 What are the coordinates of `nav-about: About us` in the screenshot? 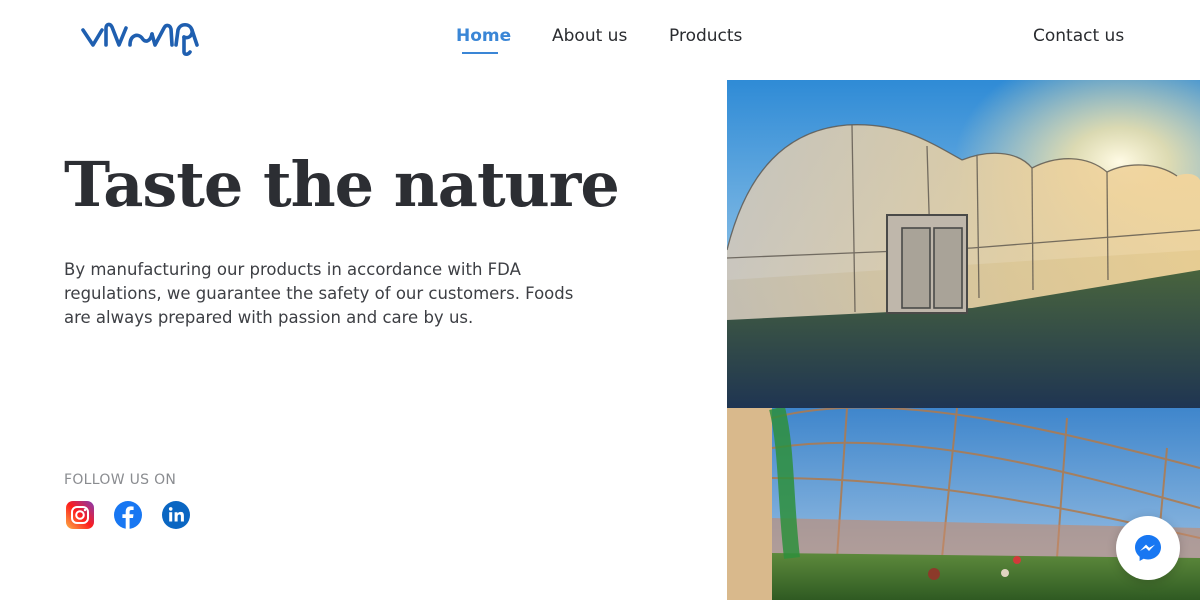 It's located at (589, 36).